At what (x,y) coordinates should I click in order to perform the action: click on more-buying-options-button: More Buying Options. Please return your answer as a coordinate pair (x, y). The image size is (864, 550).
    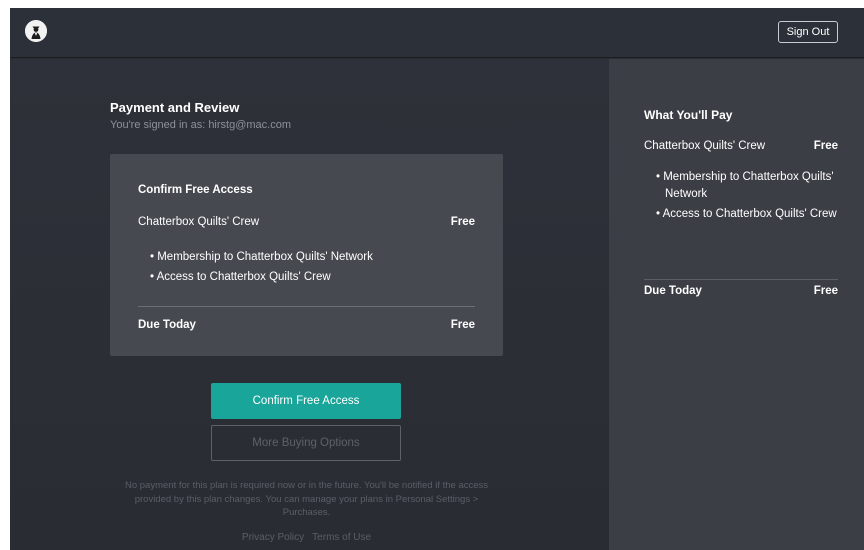
    Looking at the image, I should click on (306, 443).